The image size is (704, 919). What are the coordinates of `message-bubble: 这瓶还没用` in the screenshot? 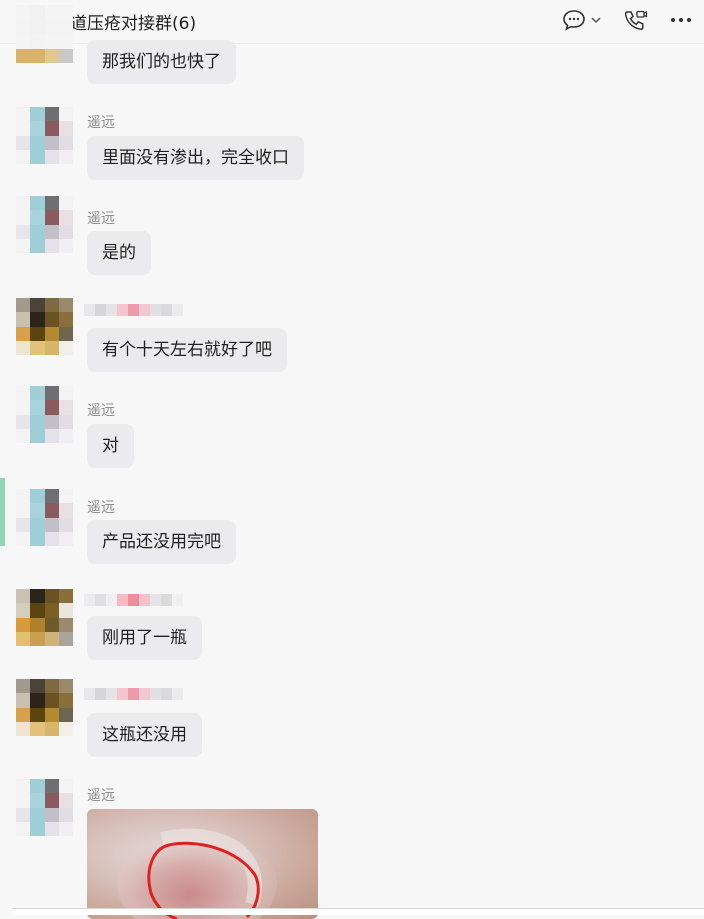 It's located at (144, 735).